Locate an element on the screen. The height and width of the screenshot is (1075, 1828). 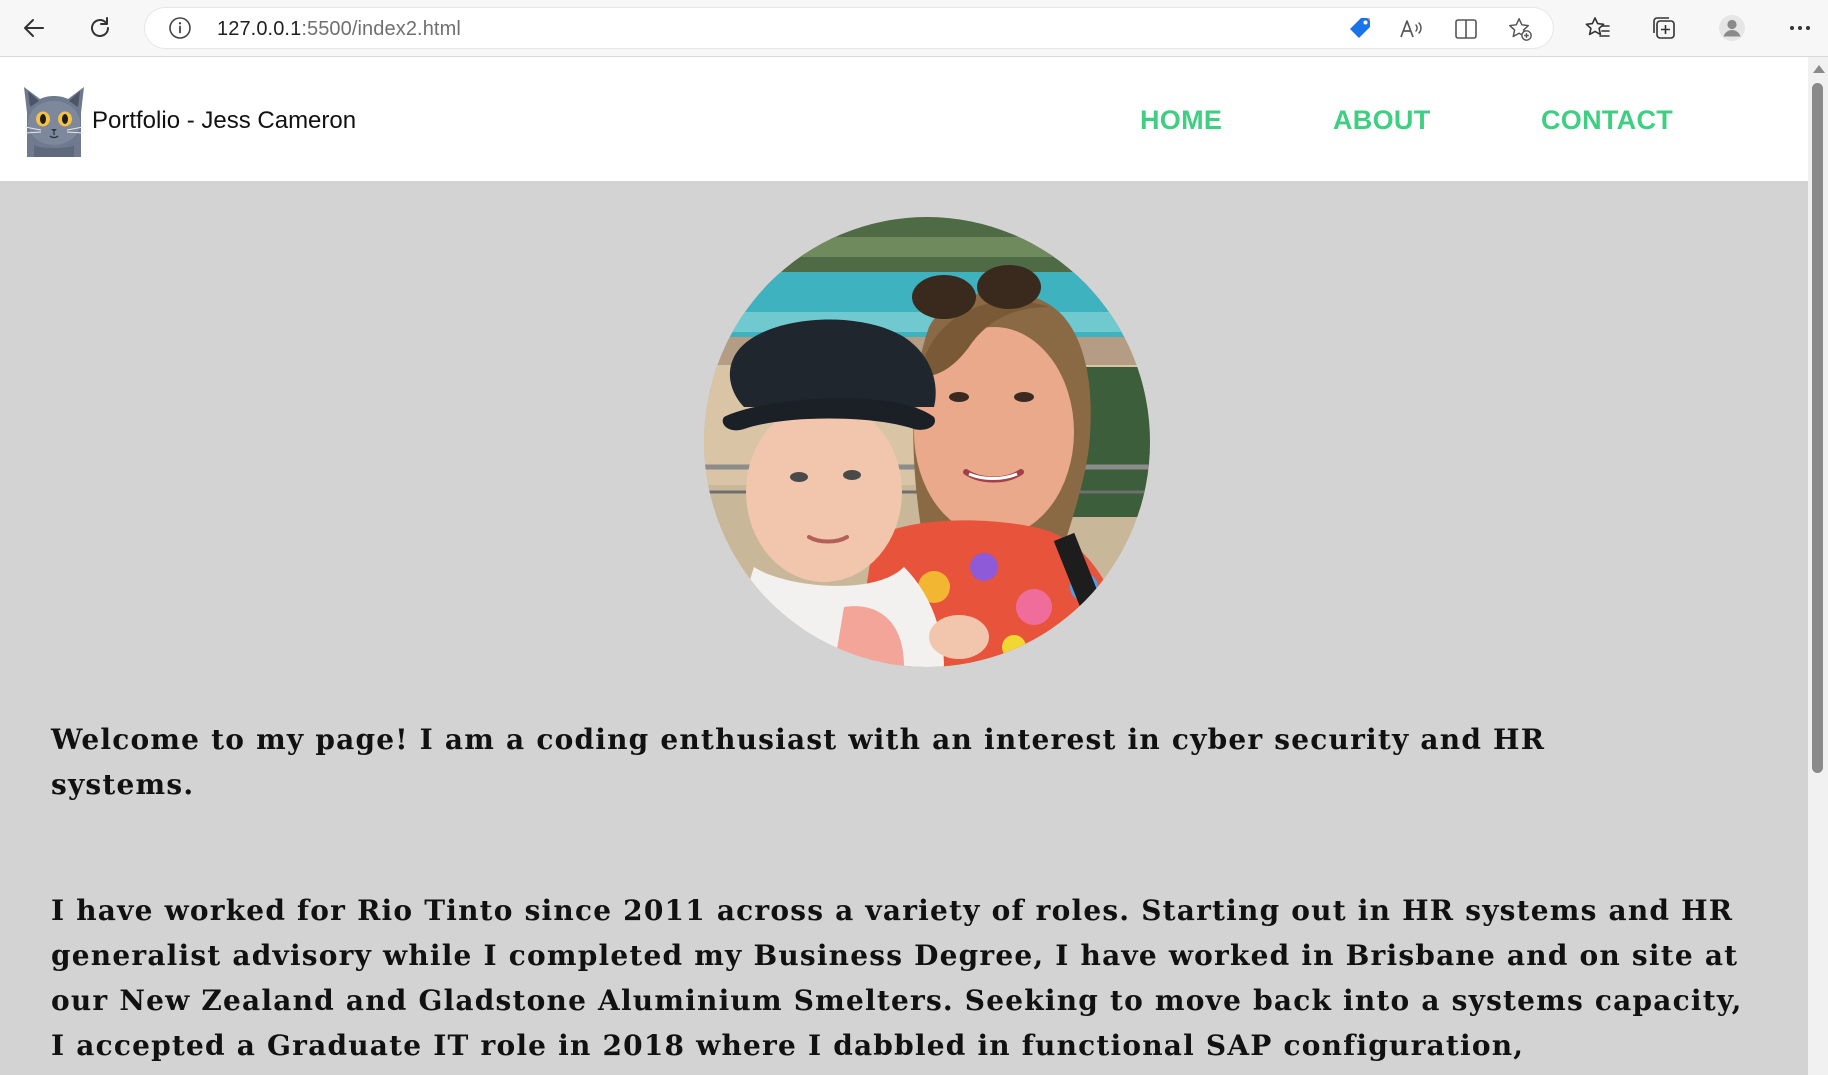
nav-home-link: HOME is located at coordinates (1181, 120).